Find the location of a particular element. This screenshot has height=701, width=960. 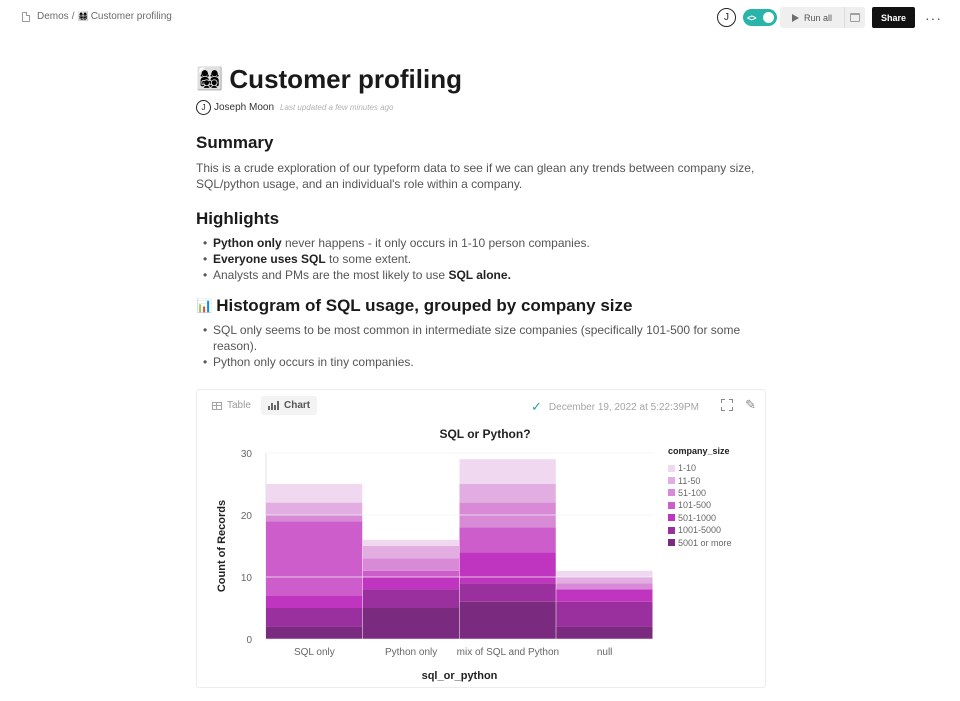

code-toggle: <> is located at coordinates (759, 17).